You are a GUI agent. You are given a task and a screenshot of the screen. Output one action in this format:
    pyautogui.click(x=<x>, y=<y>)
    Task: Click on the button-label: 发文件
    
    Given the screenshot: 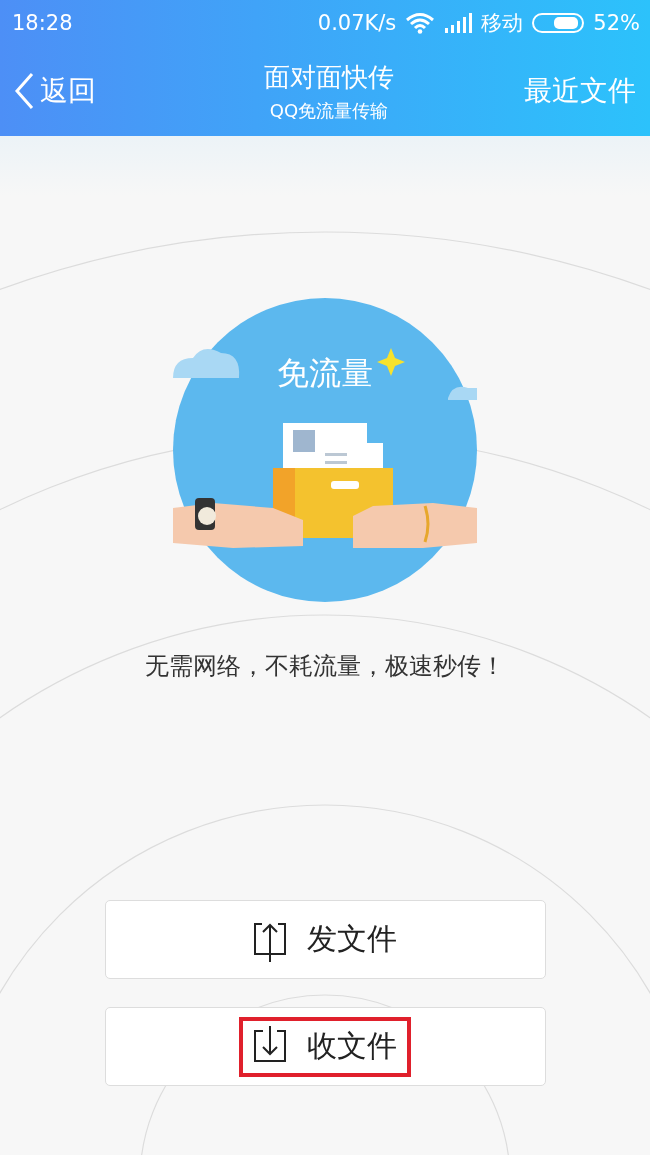 What is the action you would take?
    pyautogui.click(x=352, y=939)
    